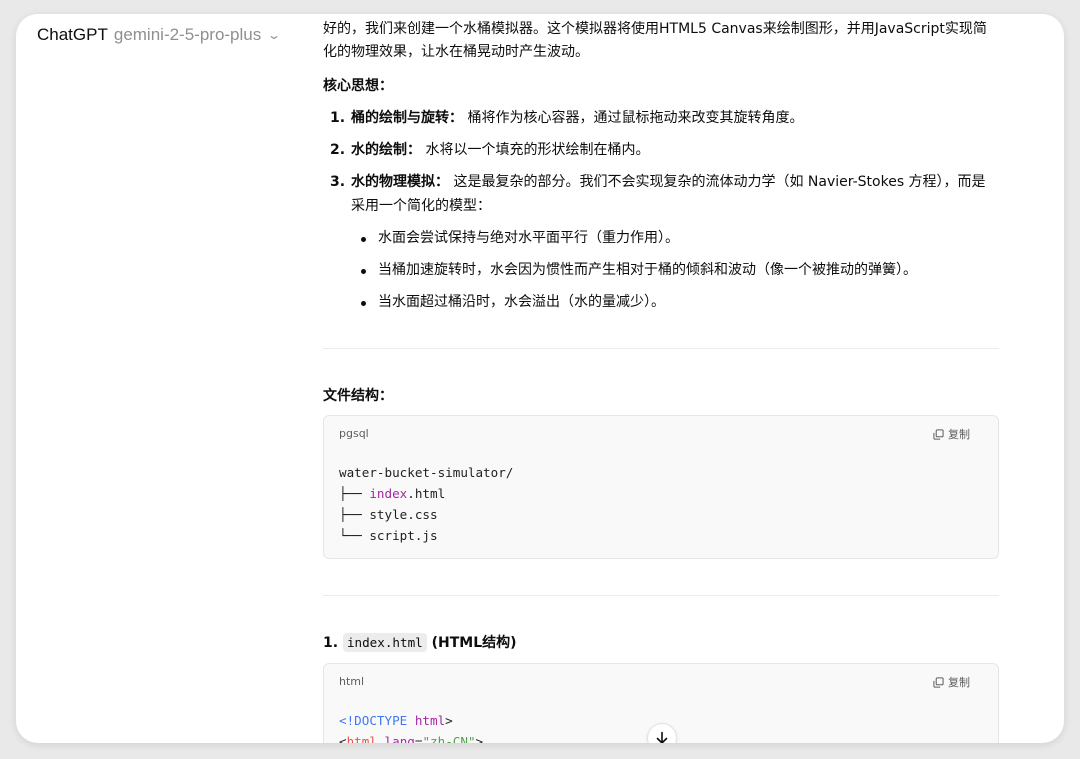  What do you see at coordinates (662, 737) in the screenshot?
I see `arrow-down-icon` at bounding box center [662, 737].